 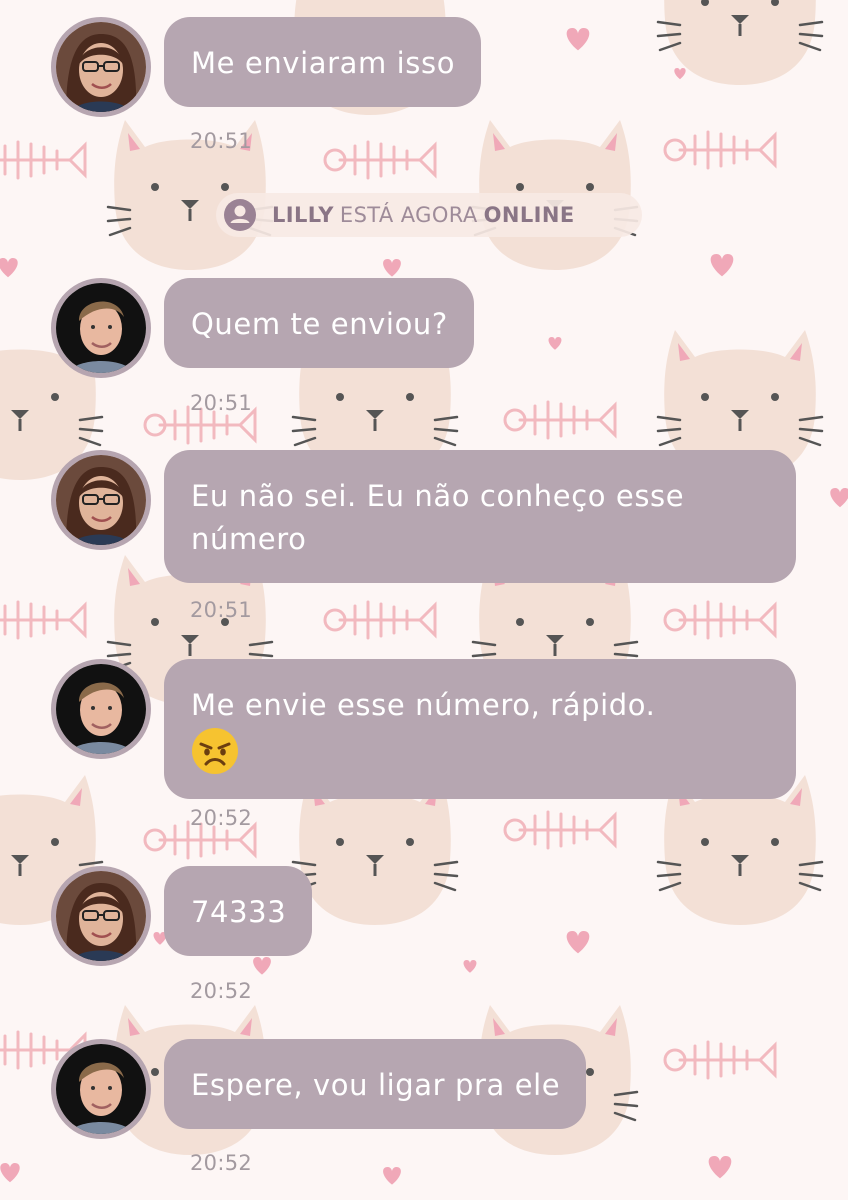 What do you see at coordinates (423, 705) in the screenshot?
I see `message-text: Me envie esse número, rápido.` at bounding box center [423, 705].